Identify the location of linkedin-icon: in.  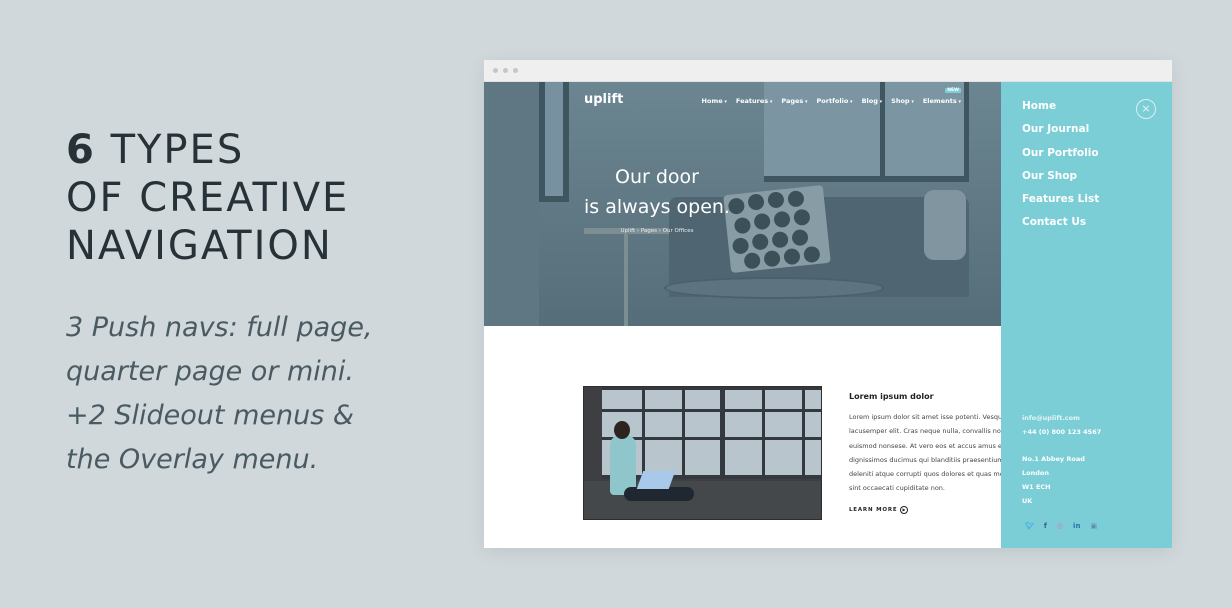
(1076, 526).